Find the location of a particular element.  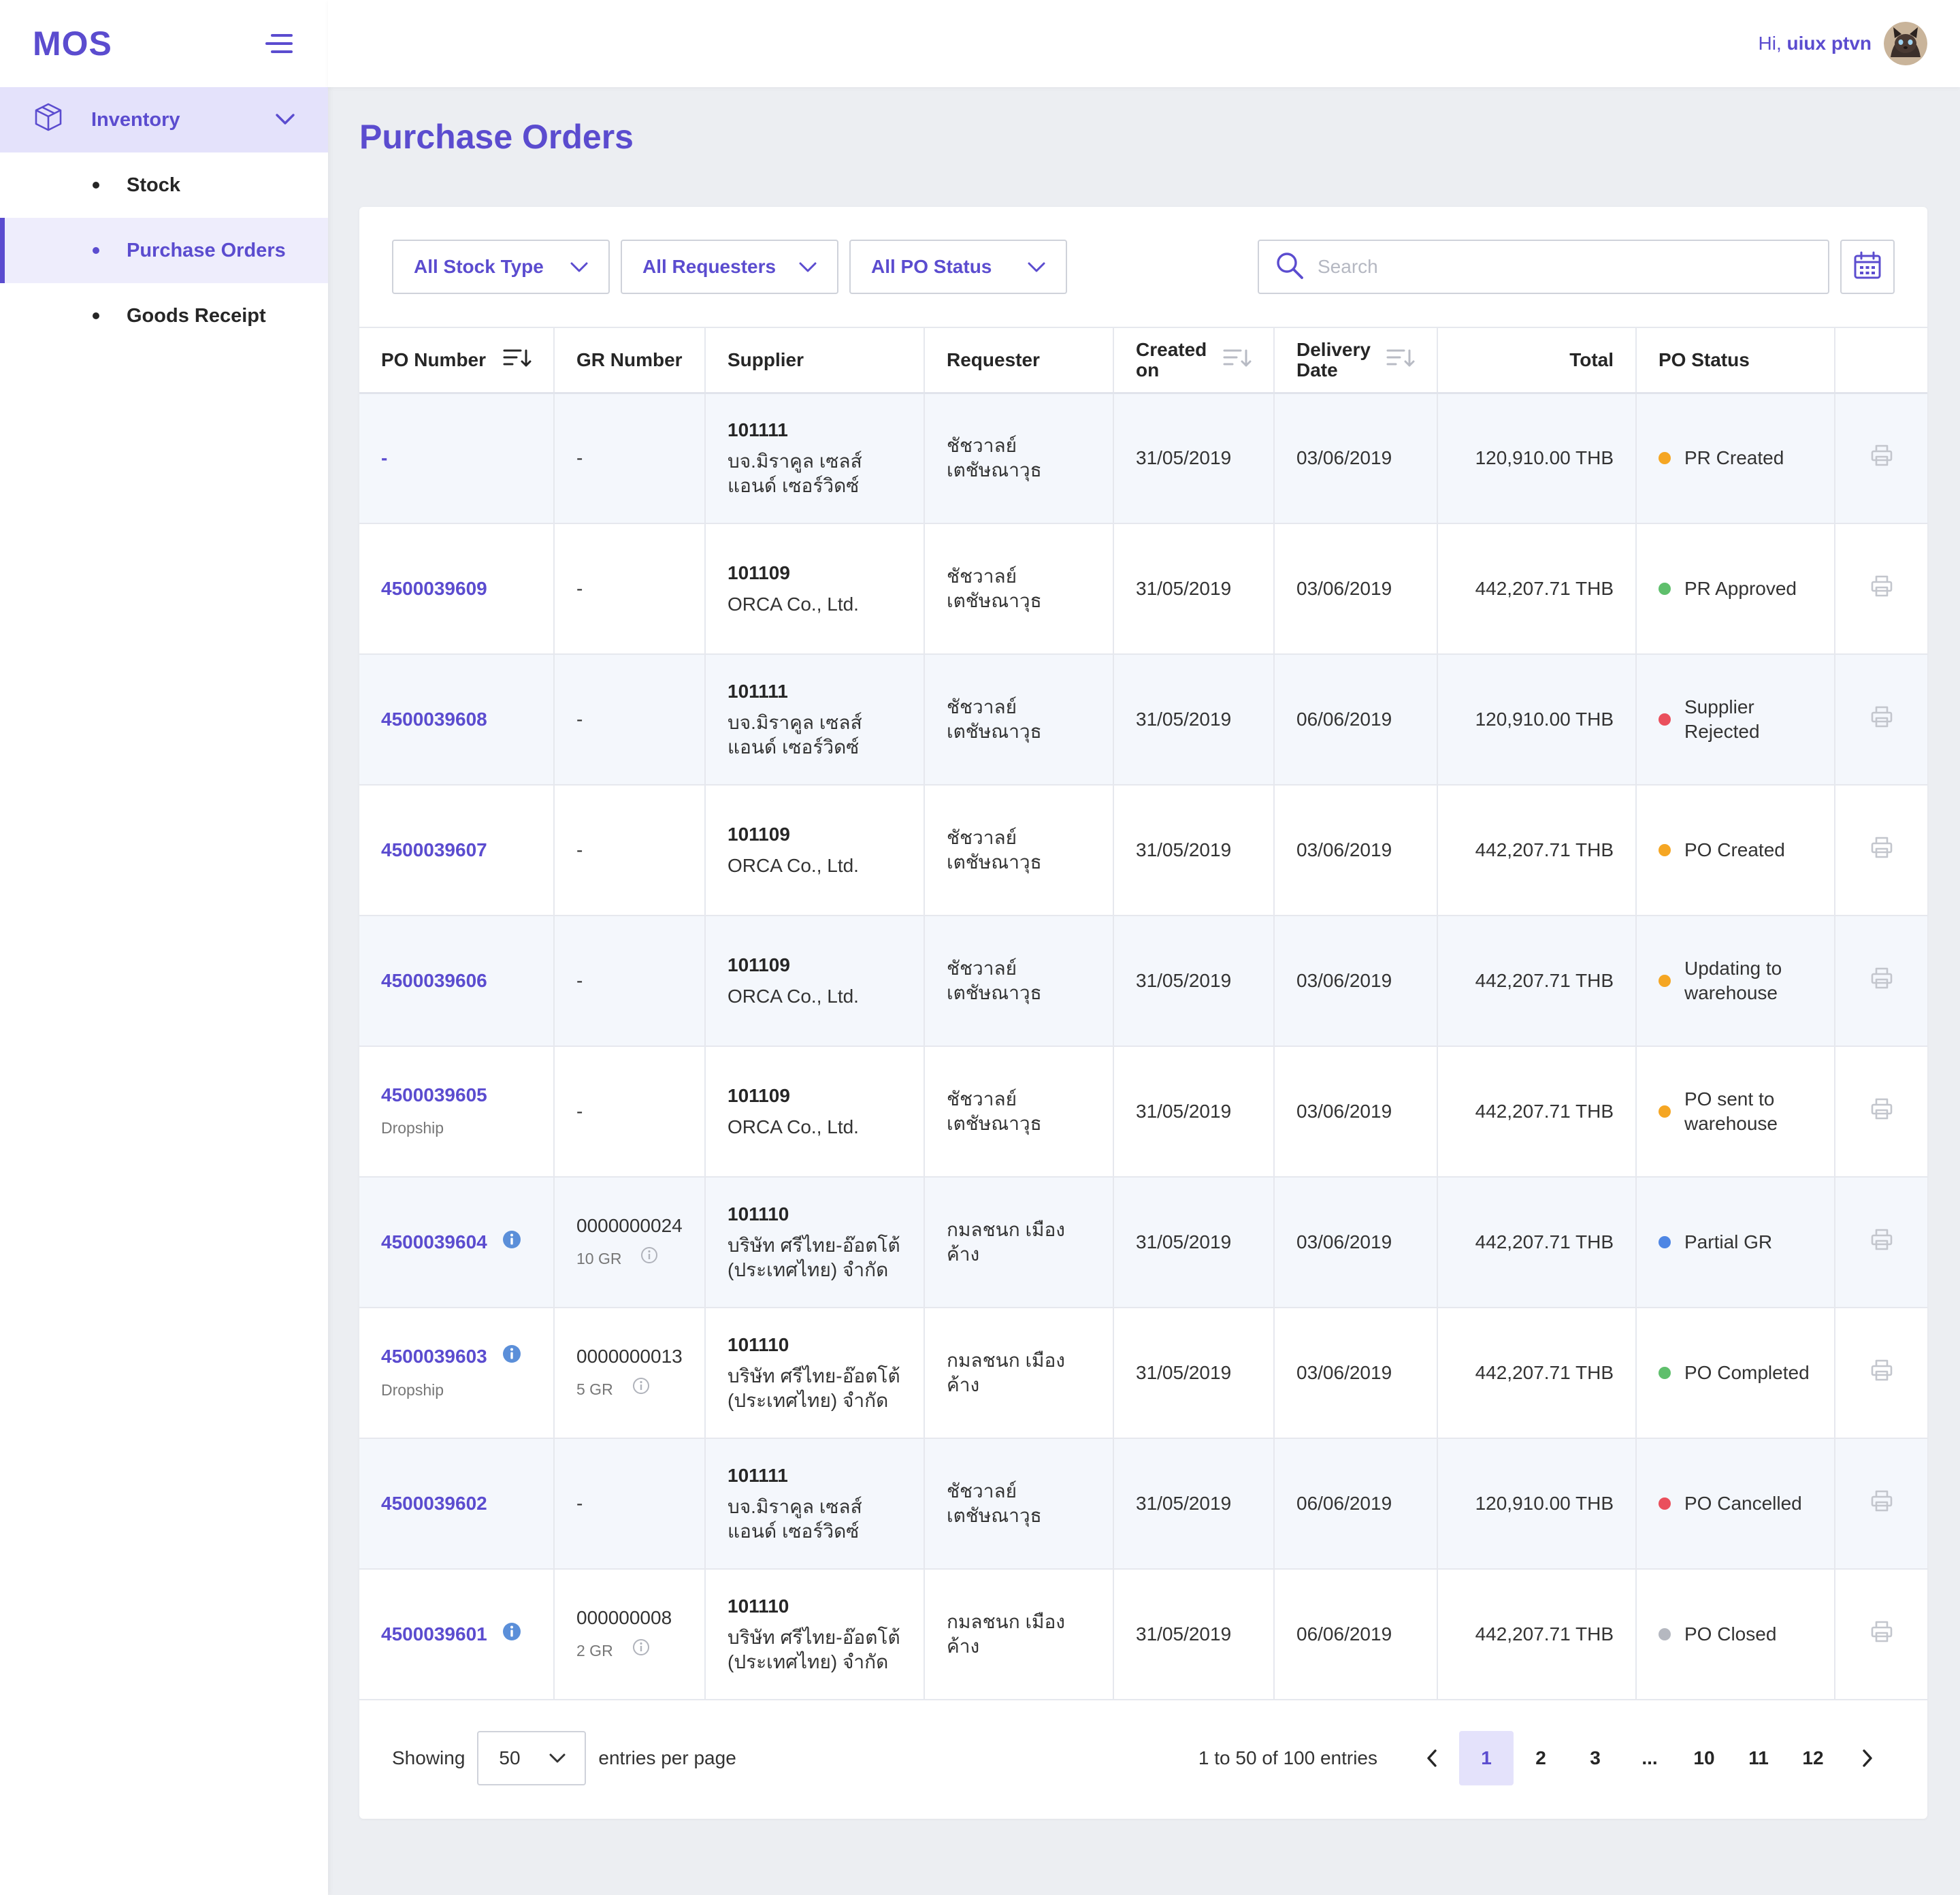

next-page-button is located at coordinates (1867, 1758).